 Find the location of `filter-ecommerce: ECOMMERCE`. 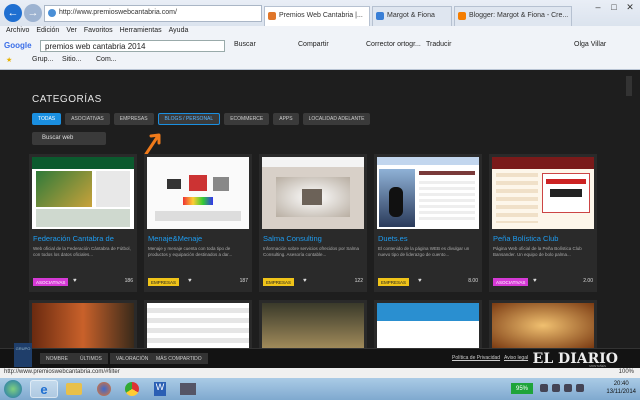

filter-ecommerce: ECOMMERCE is located at coordinates (247, 119).